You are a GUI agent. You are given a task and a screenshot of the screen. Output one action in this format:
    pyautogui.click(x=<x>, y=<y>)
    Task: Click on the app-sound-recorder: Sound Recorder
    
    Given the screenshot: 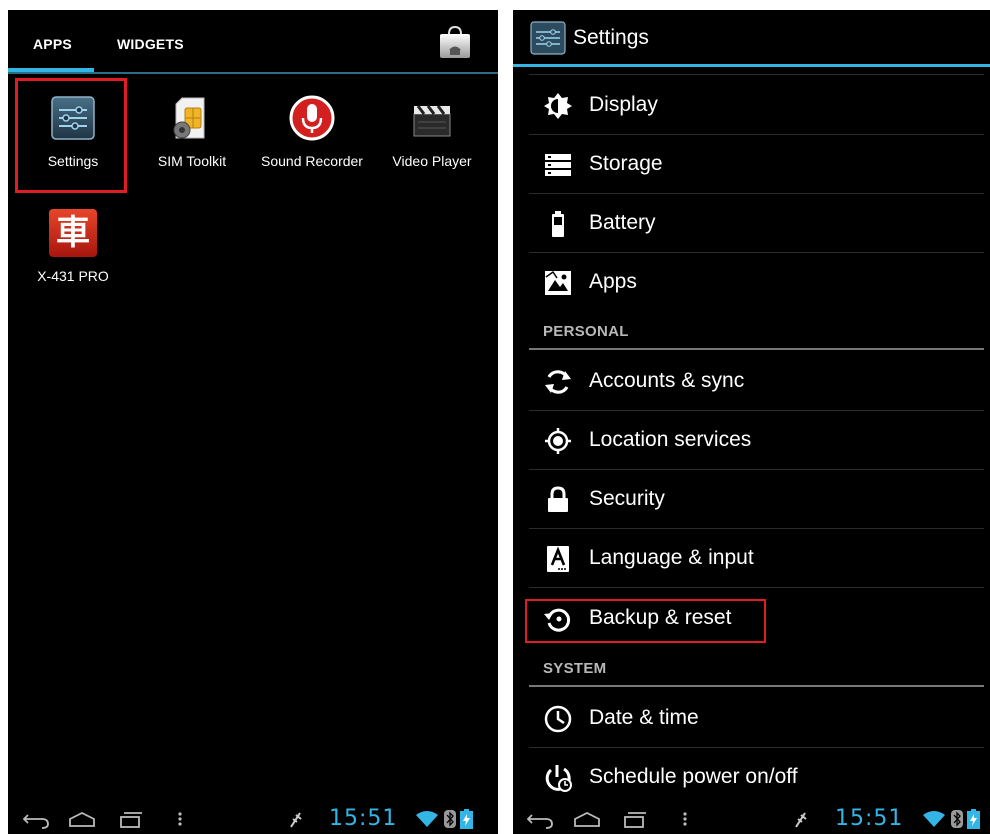 What is the action you would take?
    pyautogui.click(x=312, y=135)
    